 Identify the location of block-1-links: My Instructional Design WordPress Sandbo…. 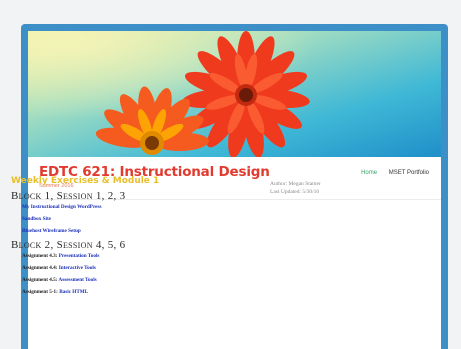
(136, 219).